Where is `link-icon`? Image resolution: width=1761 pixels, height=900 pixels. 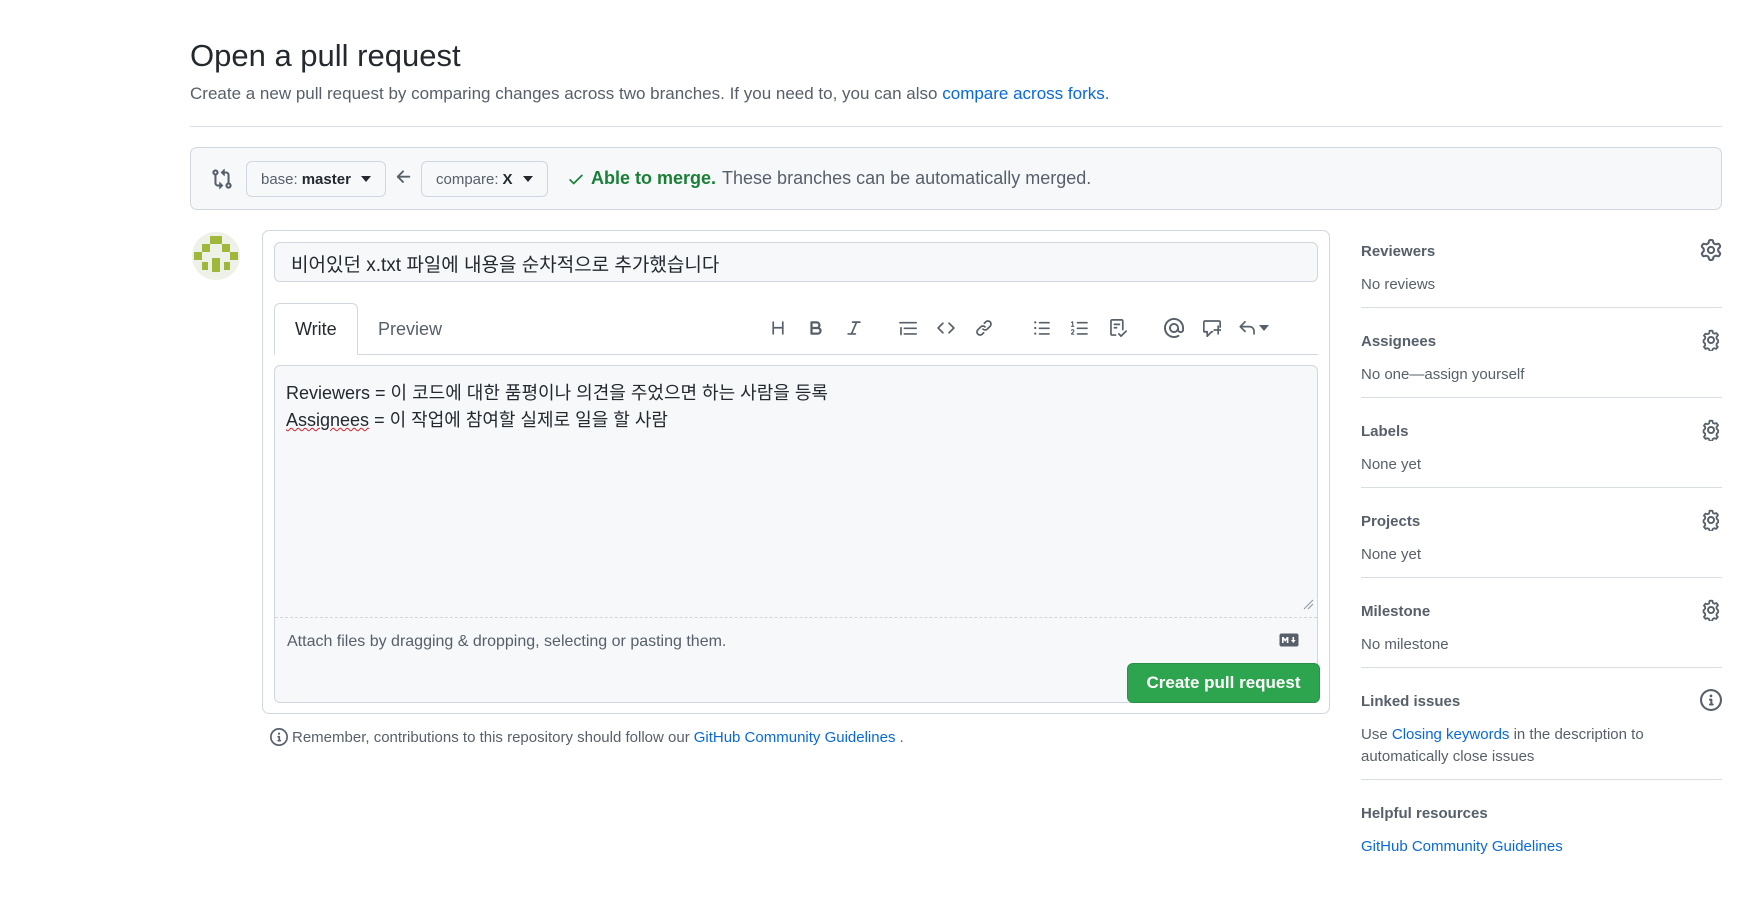
link-icon is located at coordinates (984, 328).